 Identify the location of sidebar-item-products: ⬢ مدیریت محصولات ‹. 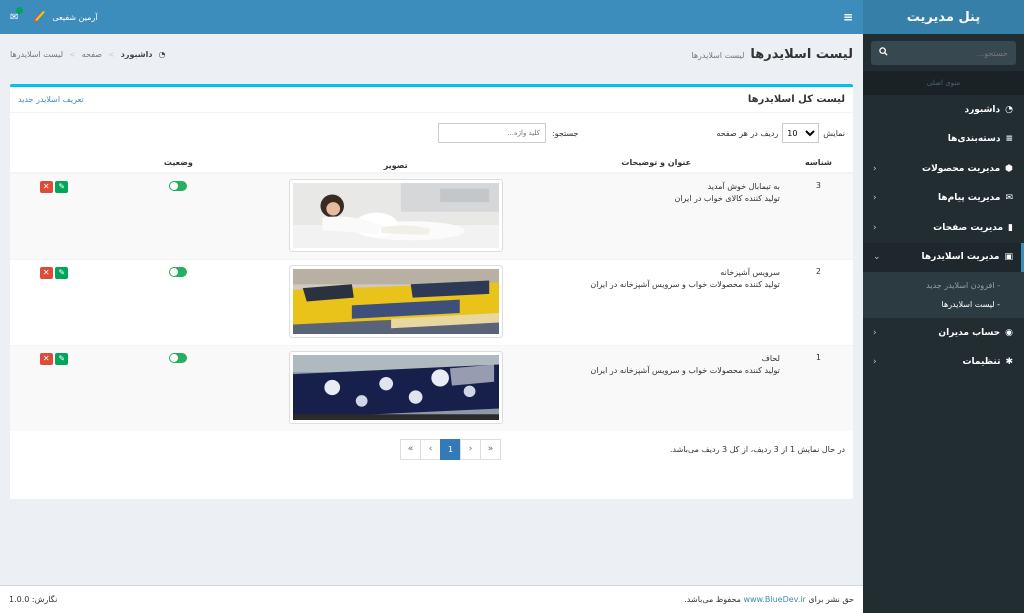
(943, 169).